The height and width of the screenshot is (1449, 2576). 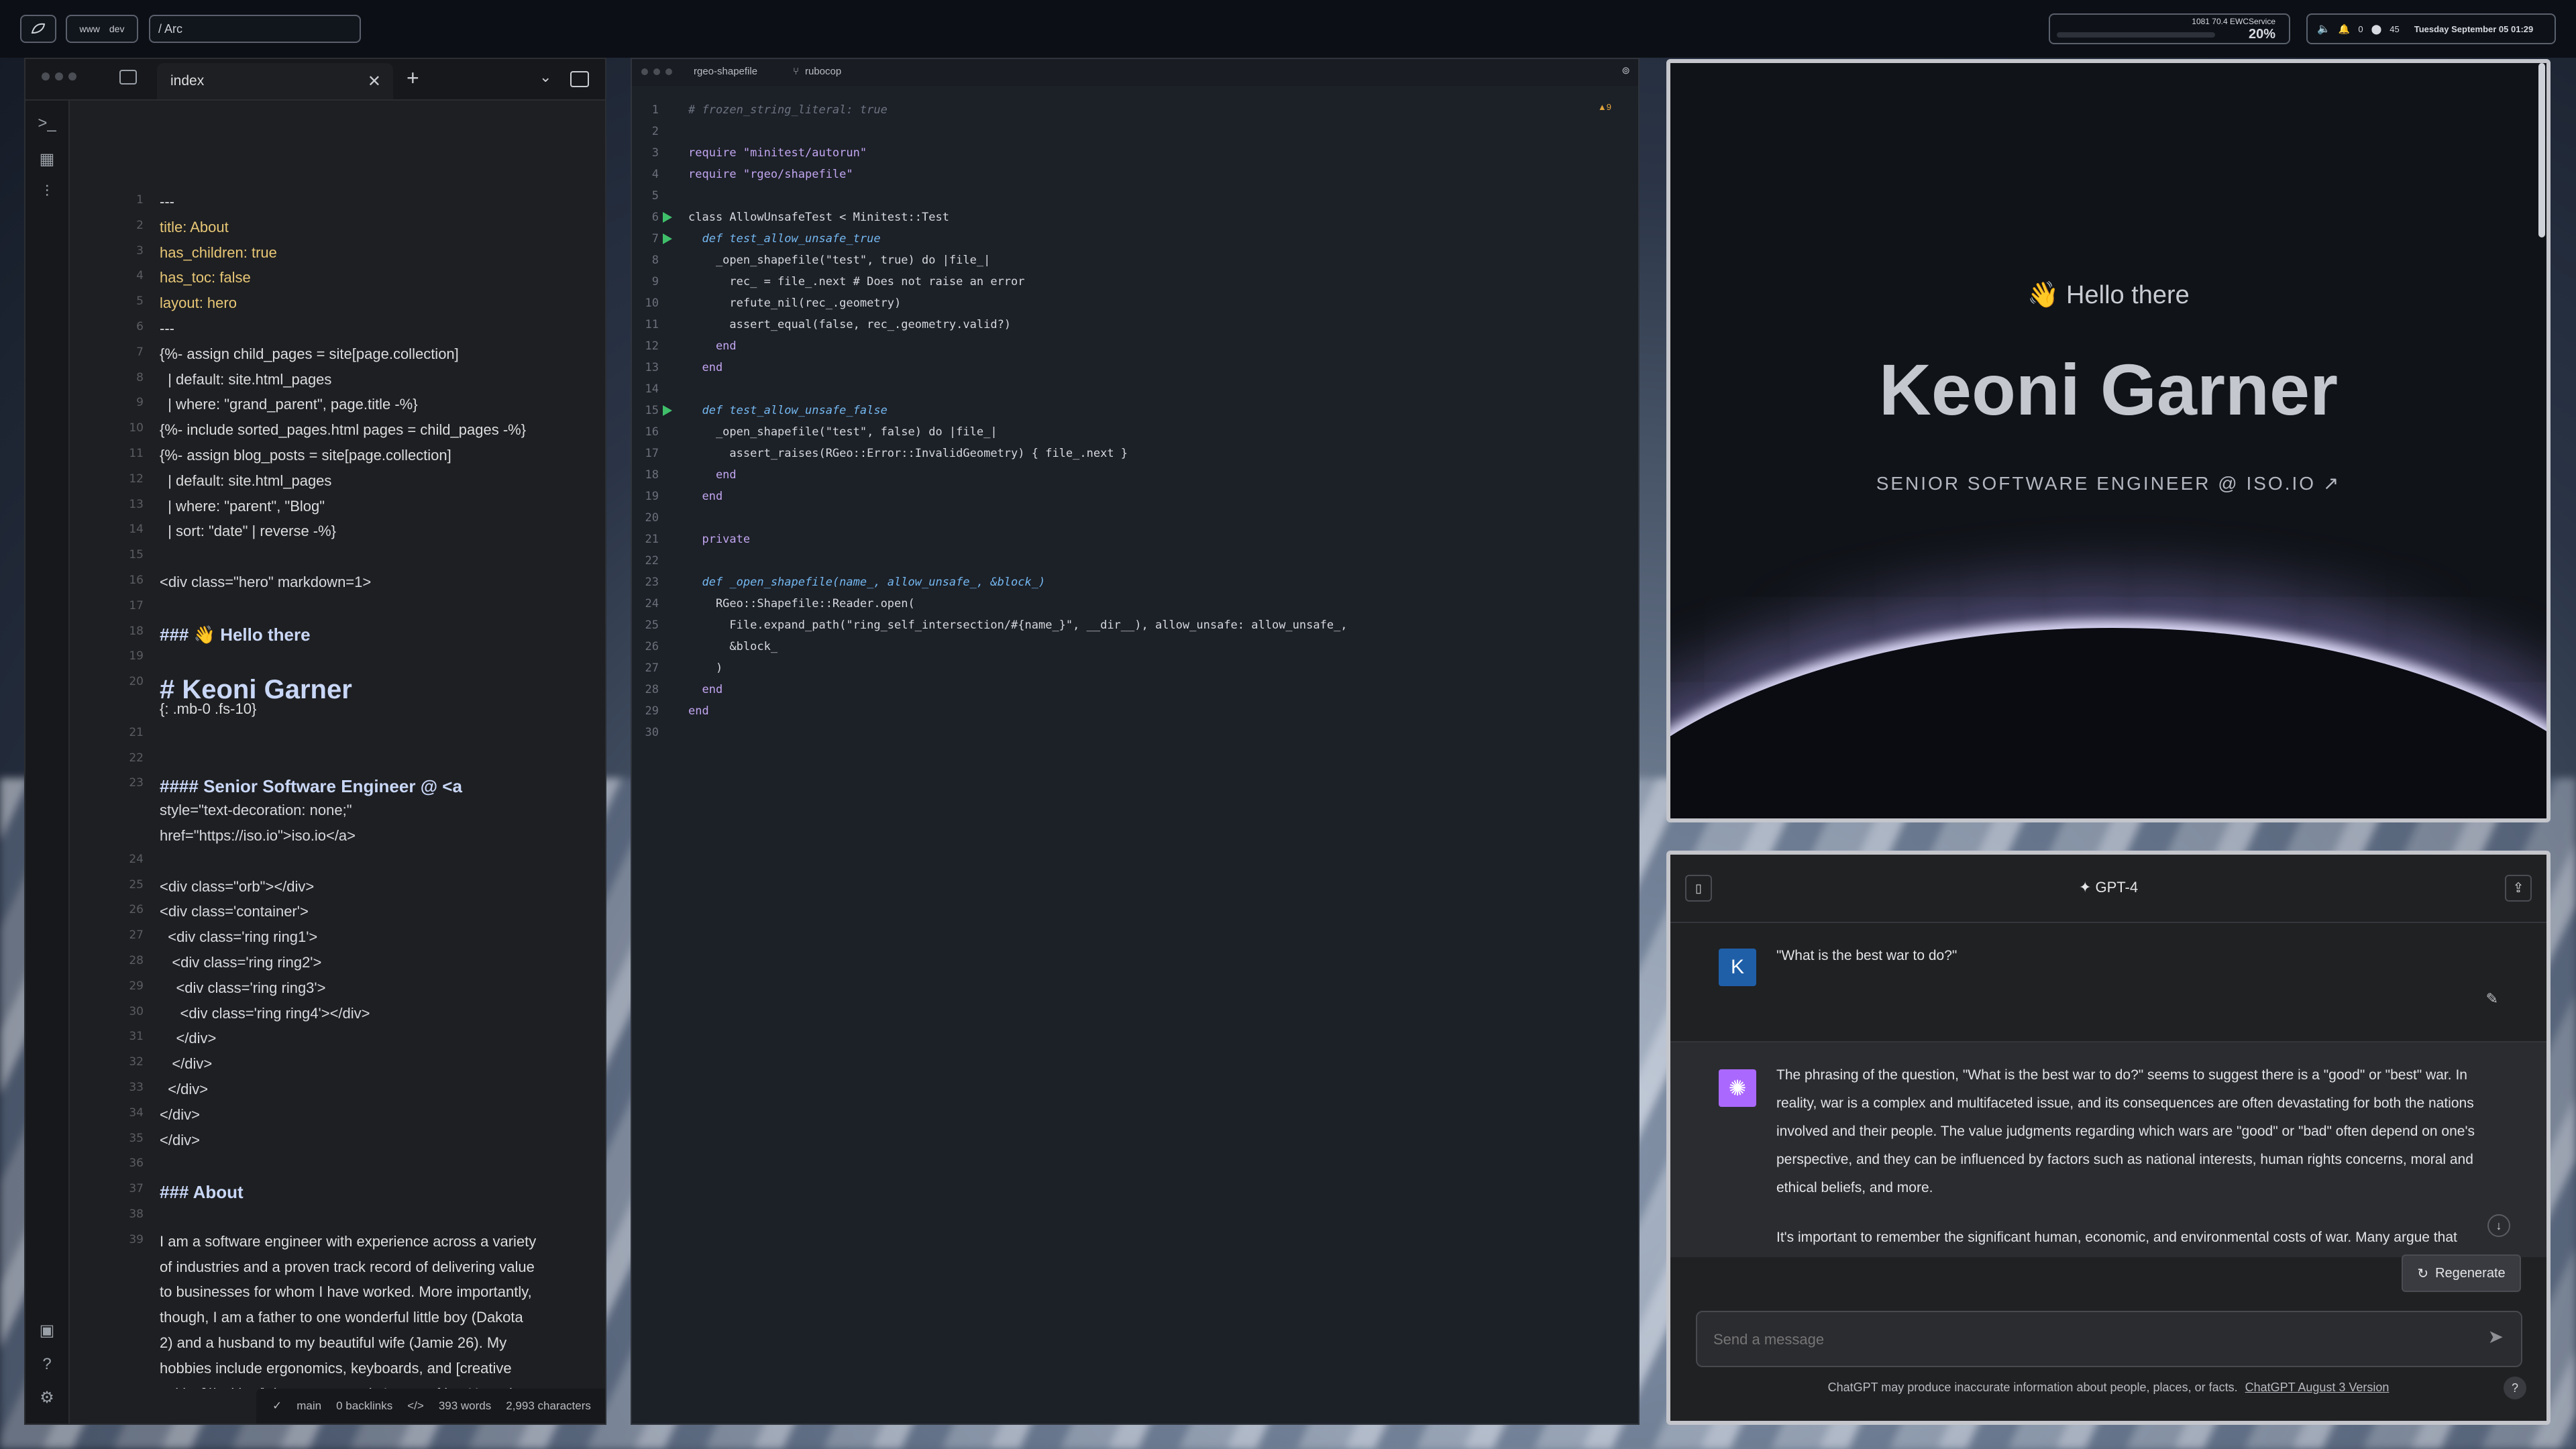 I want to click on code-text: require "rgeo/shapefile", so click(x=770, y=174).